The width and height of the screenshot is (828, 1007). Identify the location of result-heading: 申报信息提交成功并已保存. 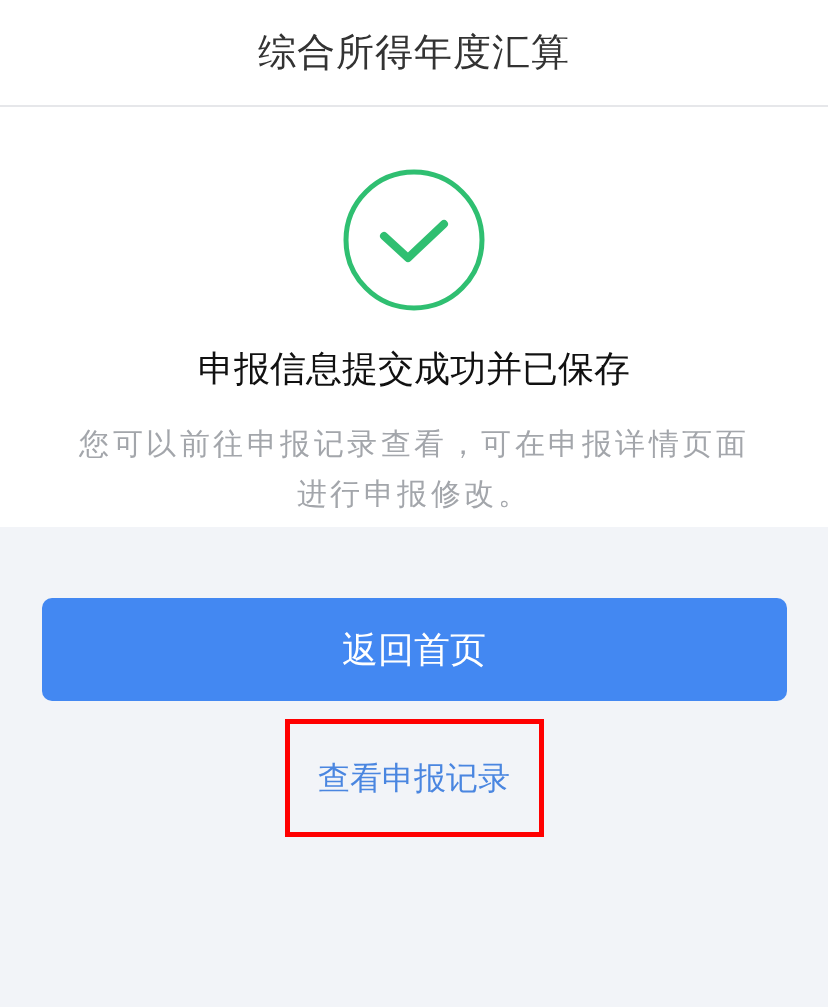
(414, 369).